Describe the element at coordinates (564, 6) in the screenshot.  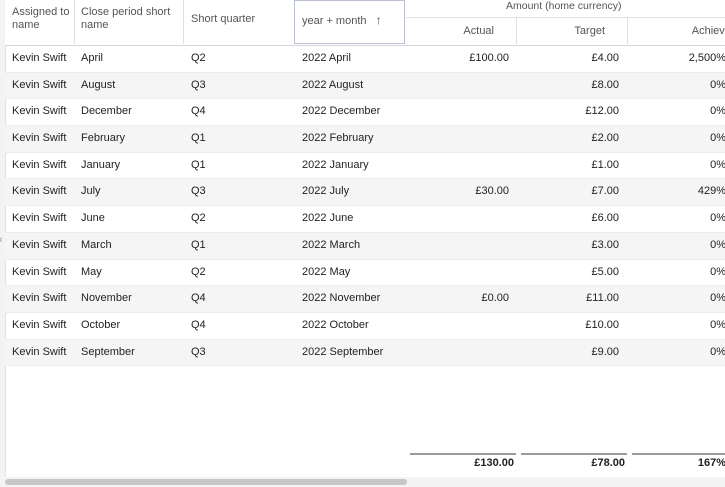
I see `column-group-amount: Amount (home currency)` at that location.